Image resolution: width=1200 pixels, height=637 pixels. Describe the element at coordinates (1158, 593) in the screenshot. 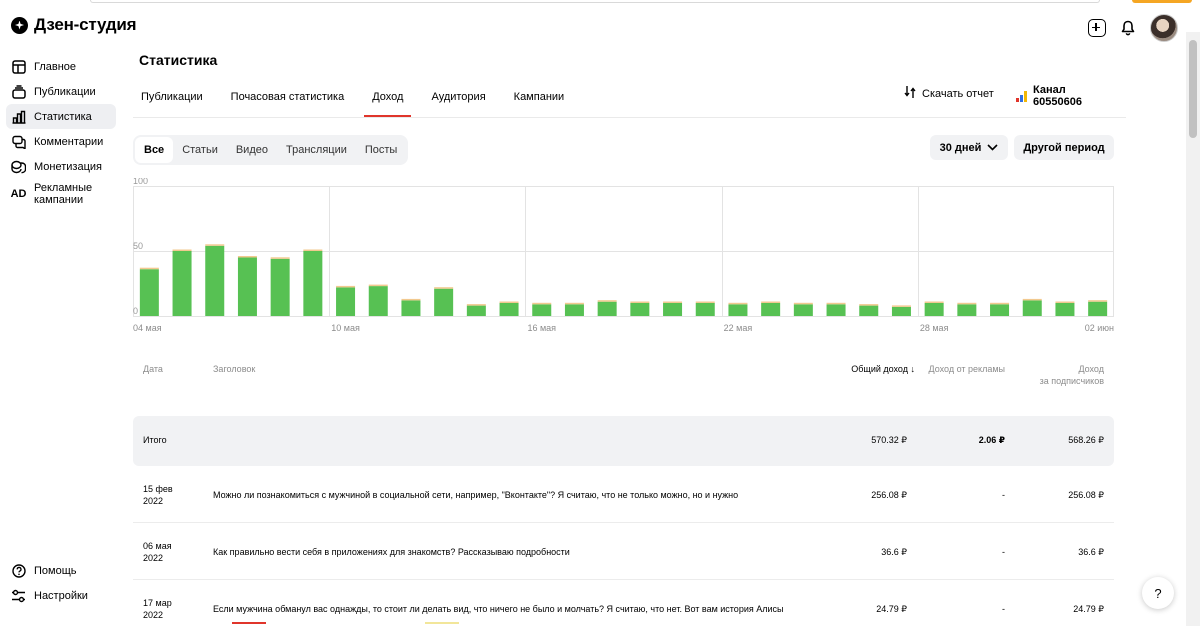

I see `help-fab-button: ?` at that location.